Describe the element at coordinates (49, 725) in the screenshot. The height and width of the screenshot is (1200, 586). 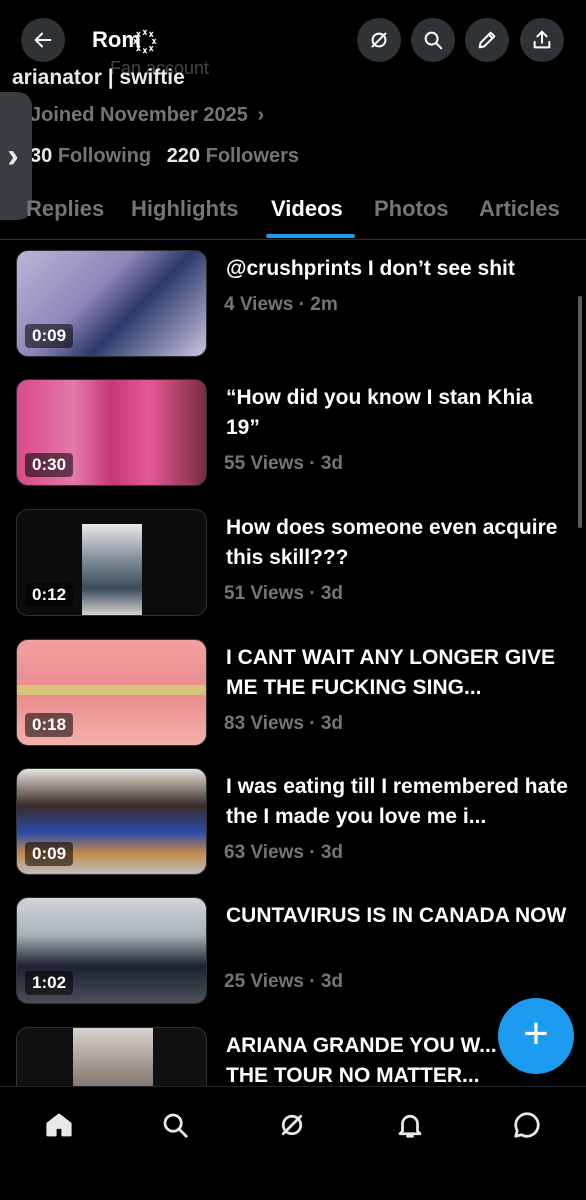
I see `video-duration: 0:18` at that location.